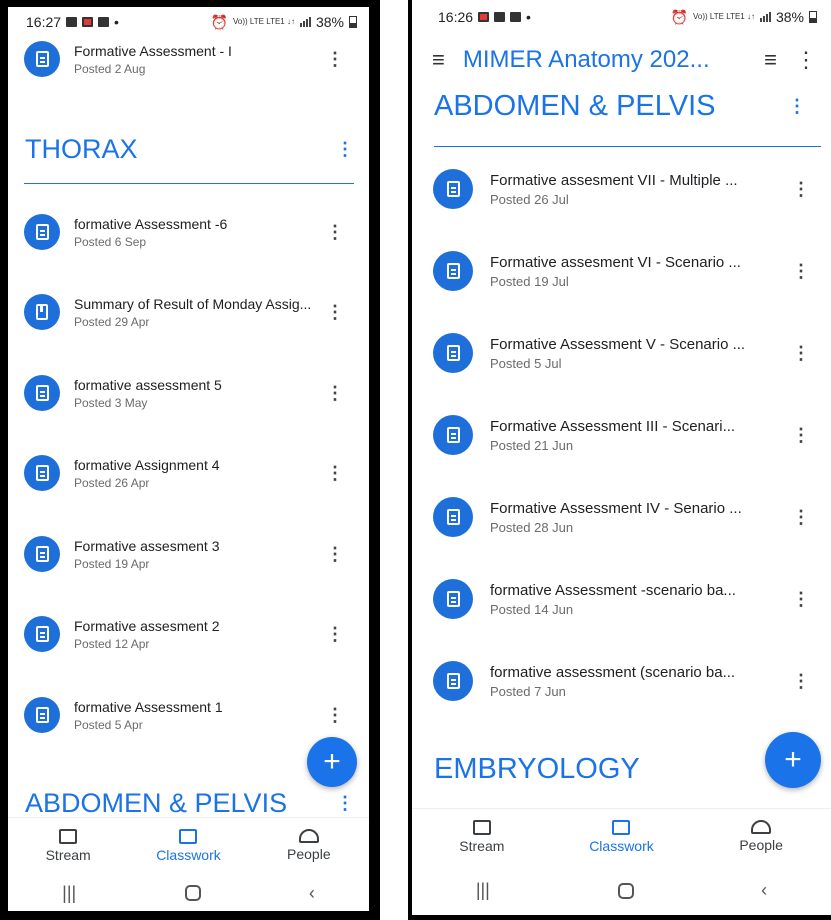 The image size is (831, 920). Describe the element at coordinates (188, 149) in the screenshot. I see `section-header: THORAX ⋮` at that location.